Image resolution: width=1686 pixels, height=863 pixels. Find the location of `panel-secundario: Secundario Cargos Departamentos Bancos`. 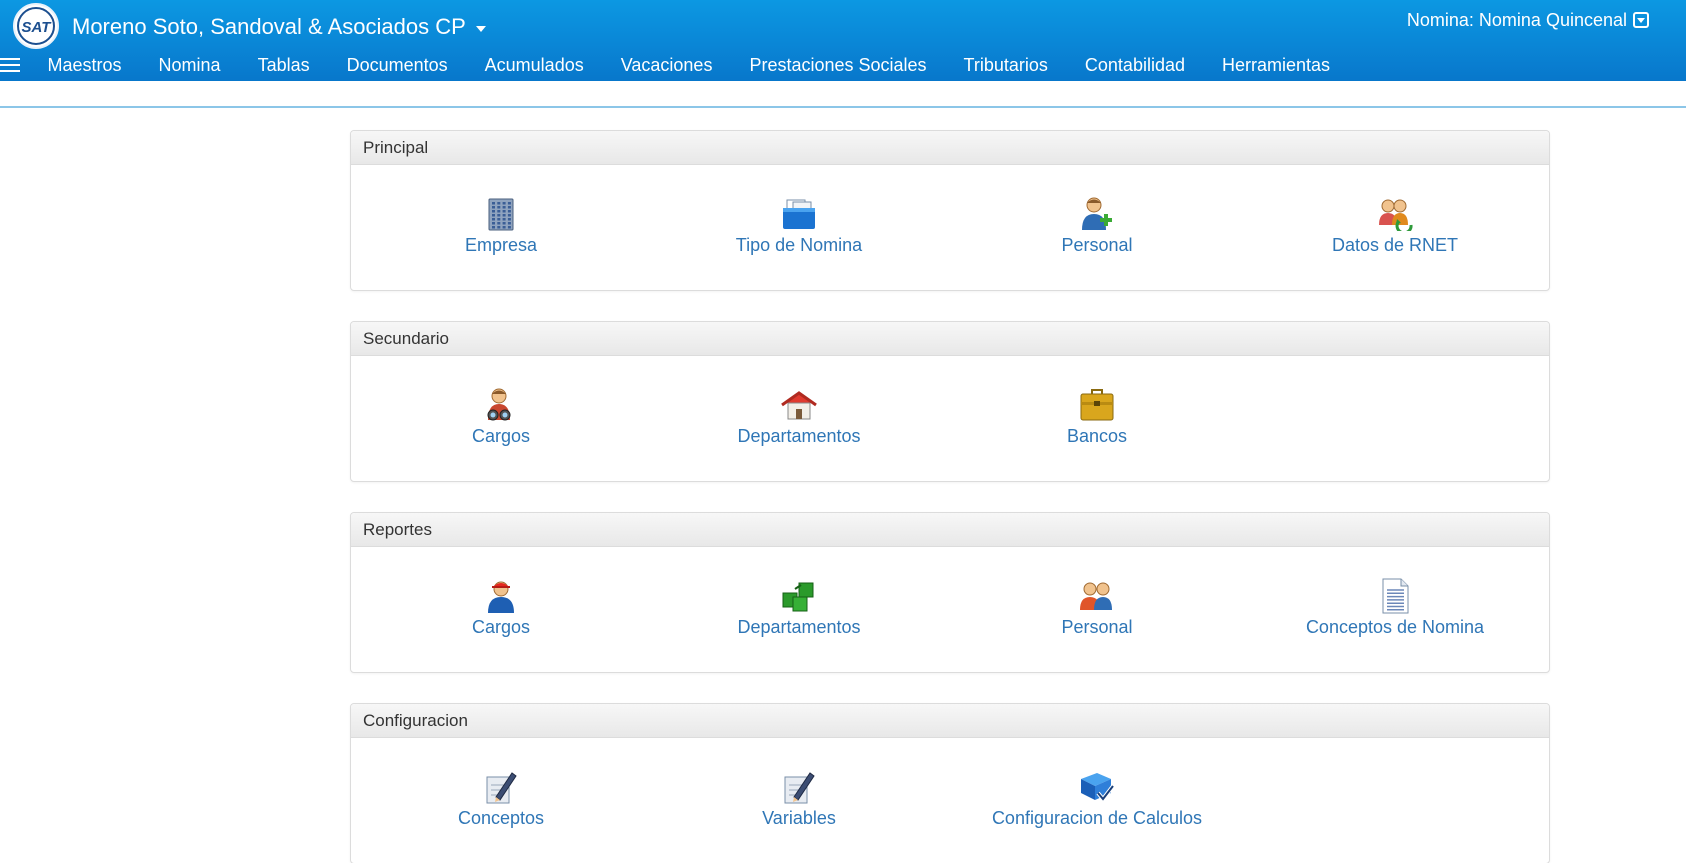

panel-secundario: Secundario Cargos Departamentos Bancos is located at coordinates (950, 401).